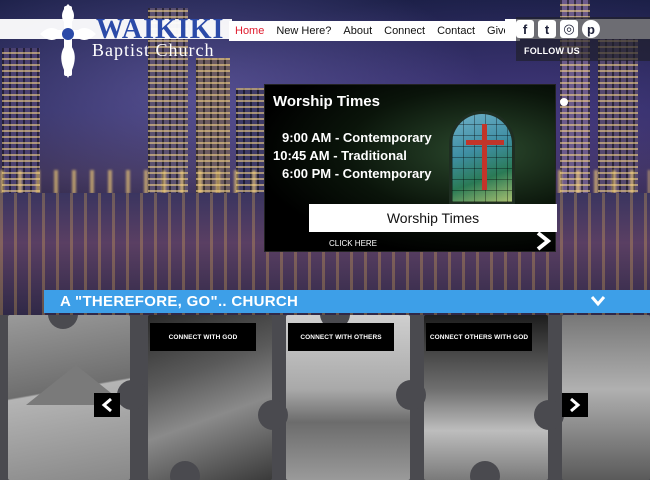  I want to click on chevron-down-icon, so click(598, 301).